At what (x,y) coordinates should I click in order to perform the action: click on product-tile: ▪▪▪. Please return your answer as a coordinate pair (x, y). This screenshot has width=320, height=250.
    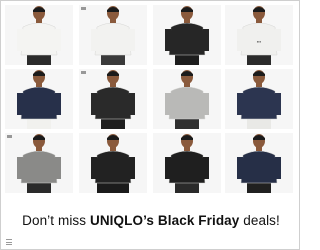
    Looking at the image, I should click on (259, 35).